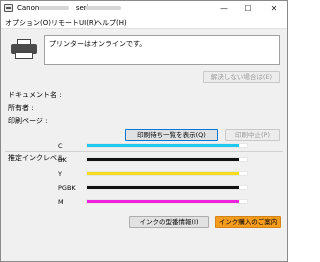 Image resolution: width=320 pixels, height=262 pixels. Describe the element at coordinates (163, 145) in the screenshot. I see `ink-fill-c` at that location.